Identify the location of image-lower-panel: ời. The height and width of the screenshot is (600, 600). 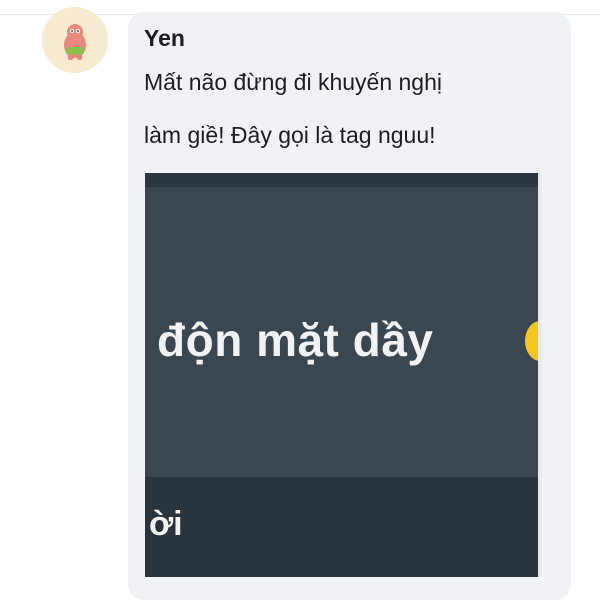
(343, 527).